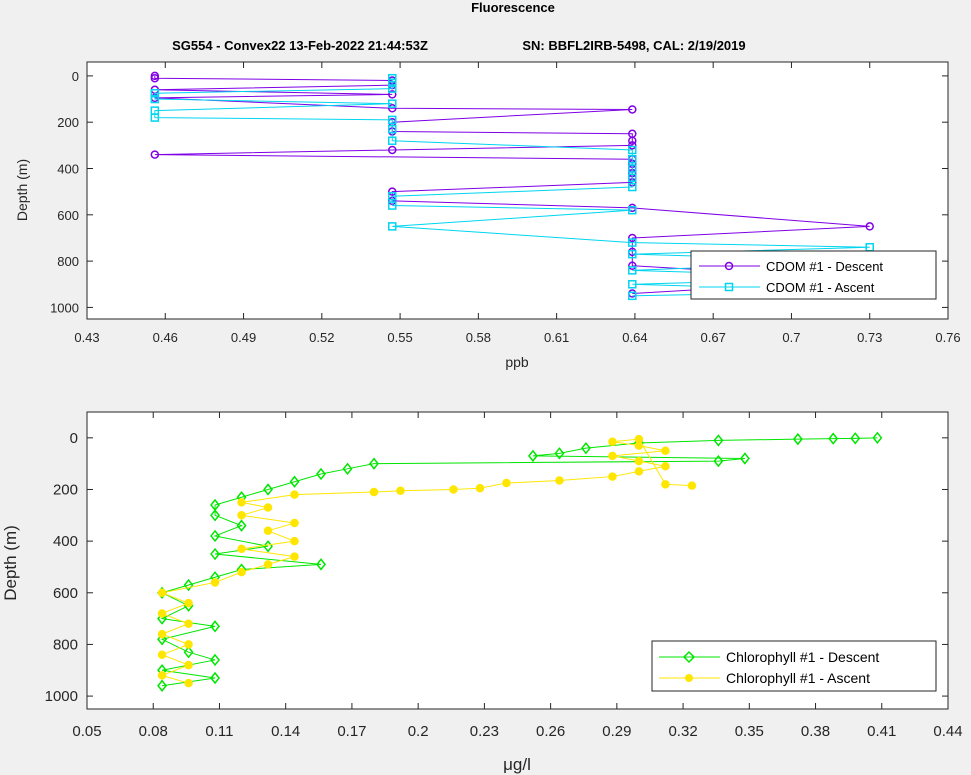  Describe the element at coordinates (682, 731) in the screenshot. I see `chlorophyll-xtick-label: 0.32` at that location.